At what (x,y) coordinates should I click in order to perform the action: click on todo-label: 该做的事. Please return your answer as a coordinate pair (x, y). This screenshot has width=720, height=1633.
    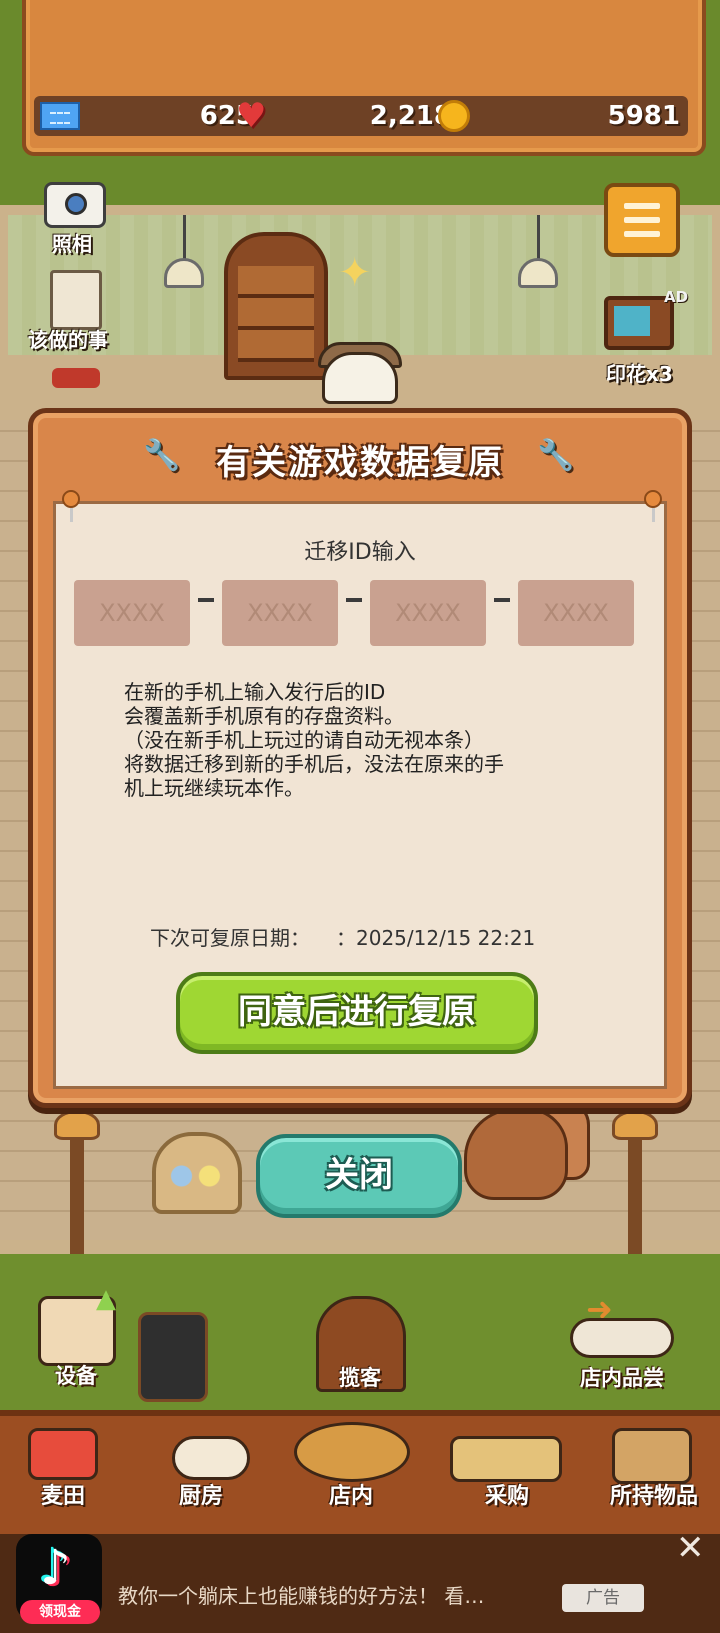
    Looking at the image, I should click on (68, 340).